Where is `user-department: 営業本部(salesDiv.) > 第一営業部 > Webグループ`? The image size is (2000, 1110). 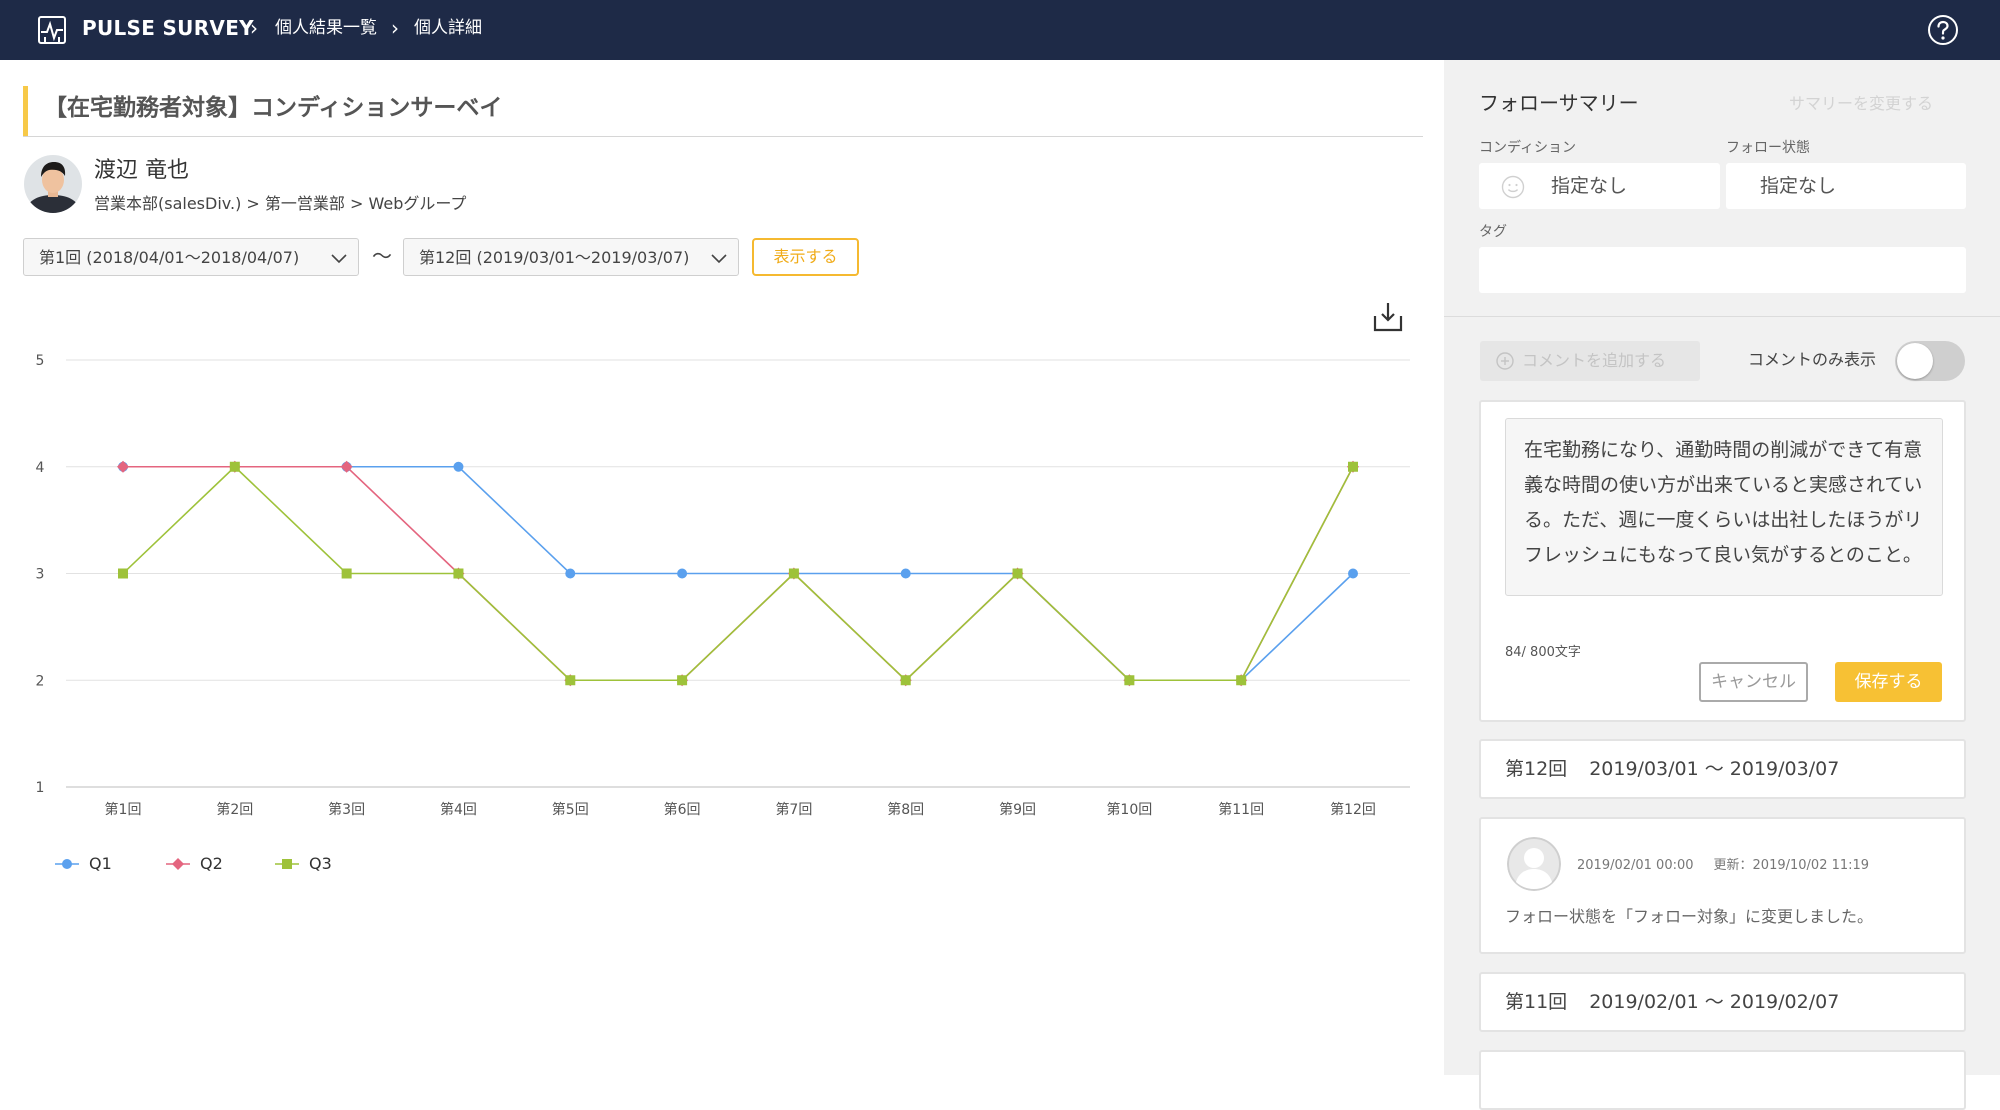 user-department: 営業本部(salesDiv.) > 第一営業部 > Webグループ is located at coordinates (280, 203).